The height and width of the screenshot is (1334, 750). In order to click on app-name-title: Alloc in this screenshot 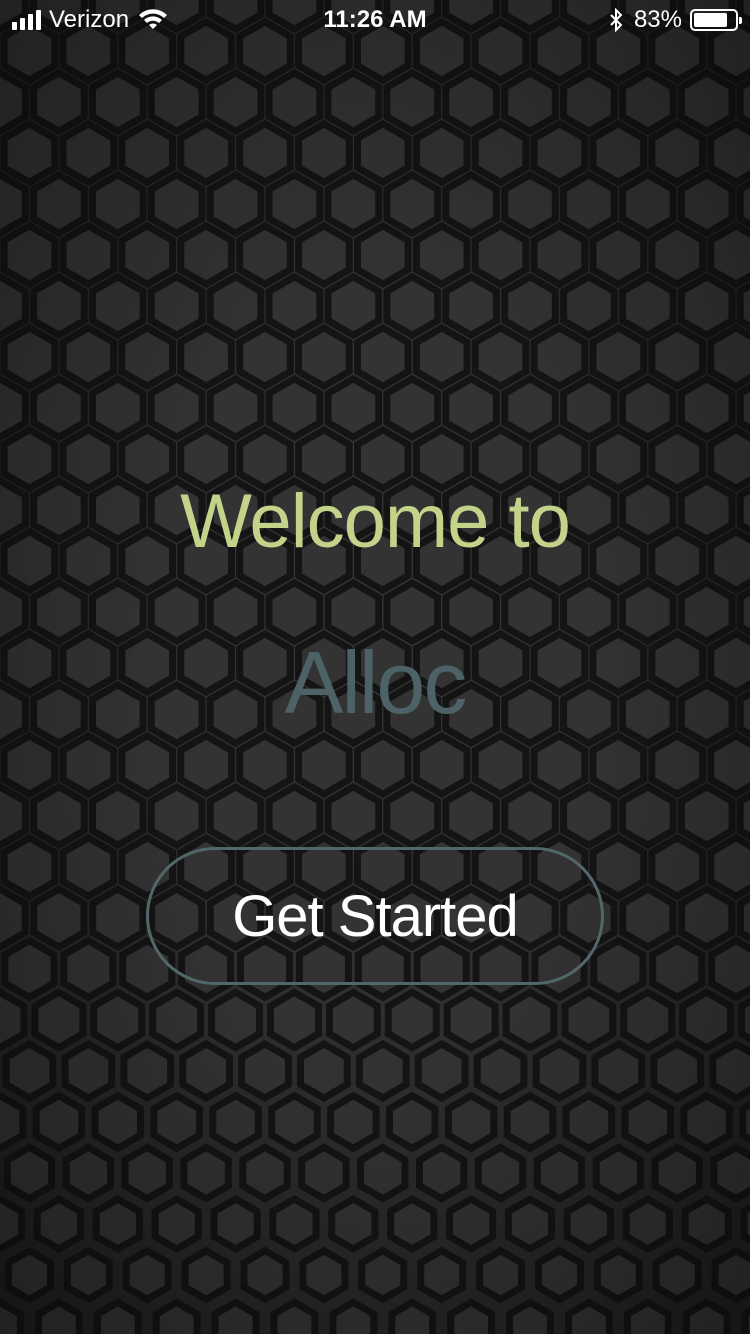, I will do `click(376, 682)`.